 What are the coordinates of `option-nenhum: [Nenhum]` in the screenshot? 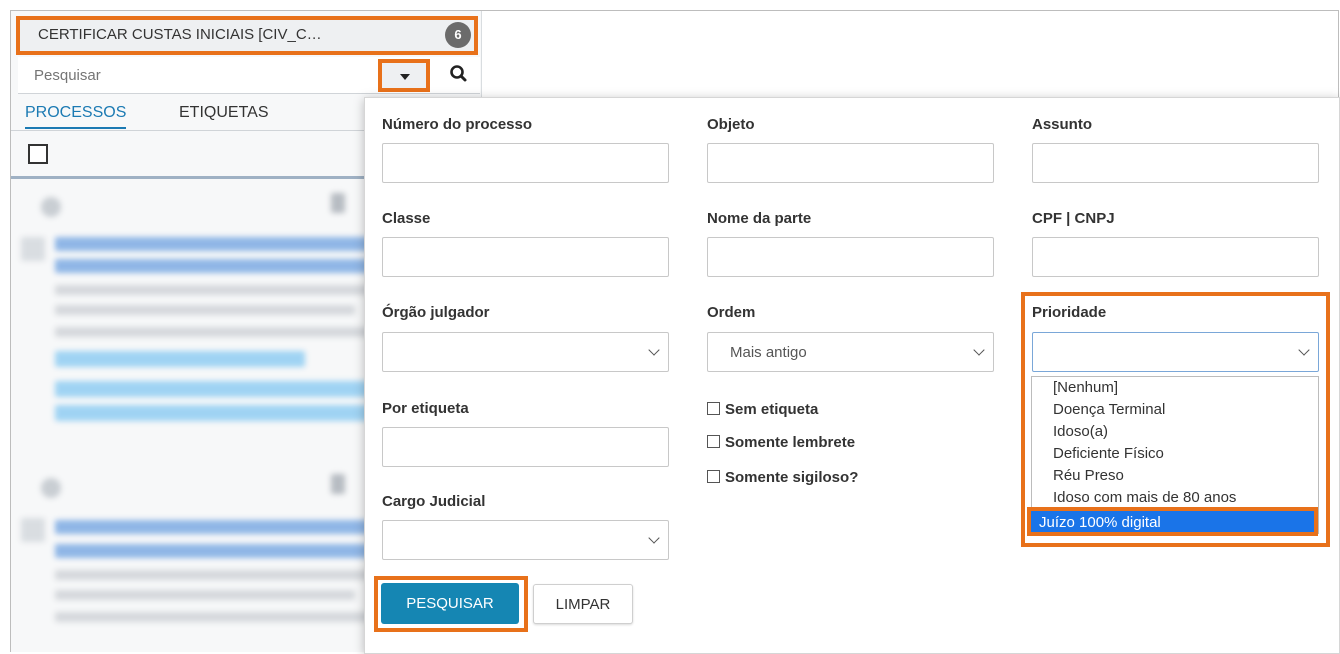 It's located at (1085, 387).